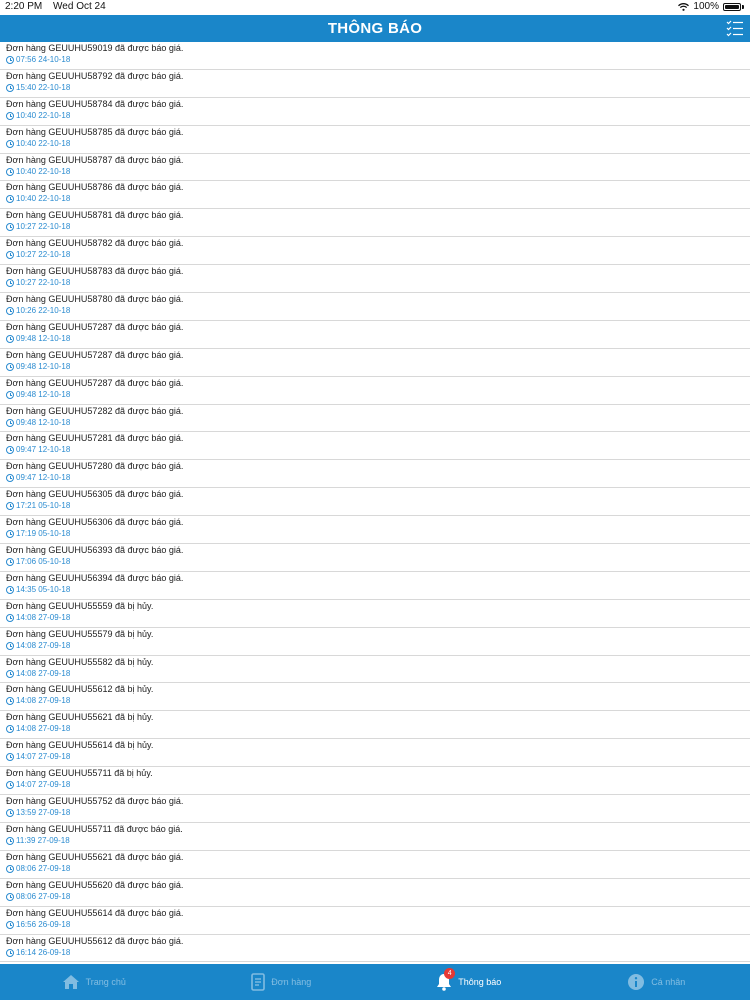 The height and width of the screenshot is (1000, 750). Describe the element at coordinates (95, 884) in the screenshot. I see `notification-title: Đơn hàng GEUUHU55620 đã được báo giá.` at that location.